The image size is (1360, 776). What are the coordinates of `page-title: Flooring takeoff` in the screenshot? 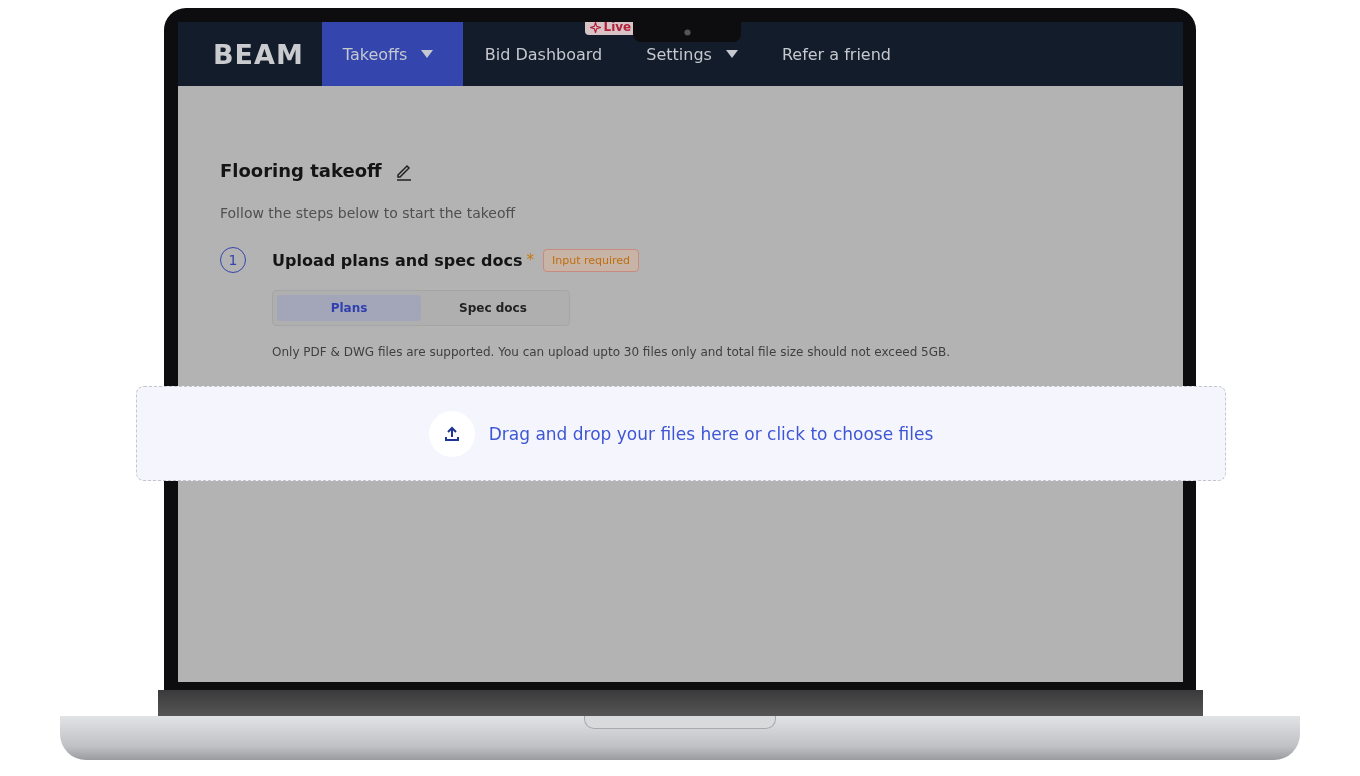 It's located at (301, 170).